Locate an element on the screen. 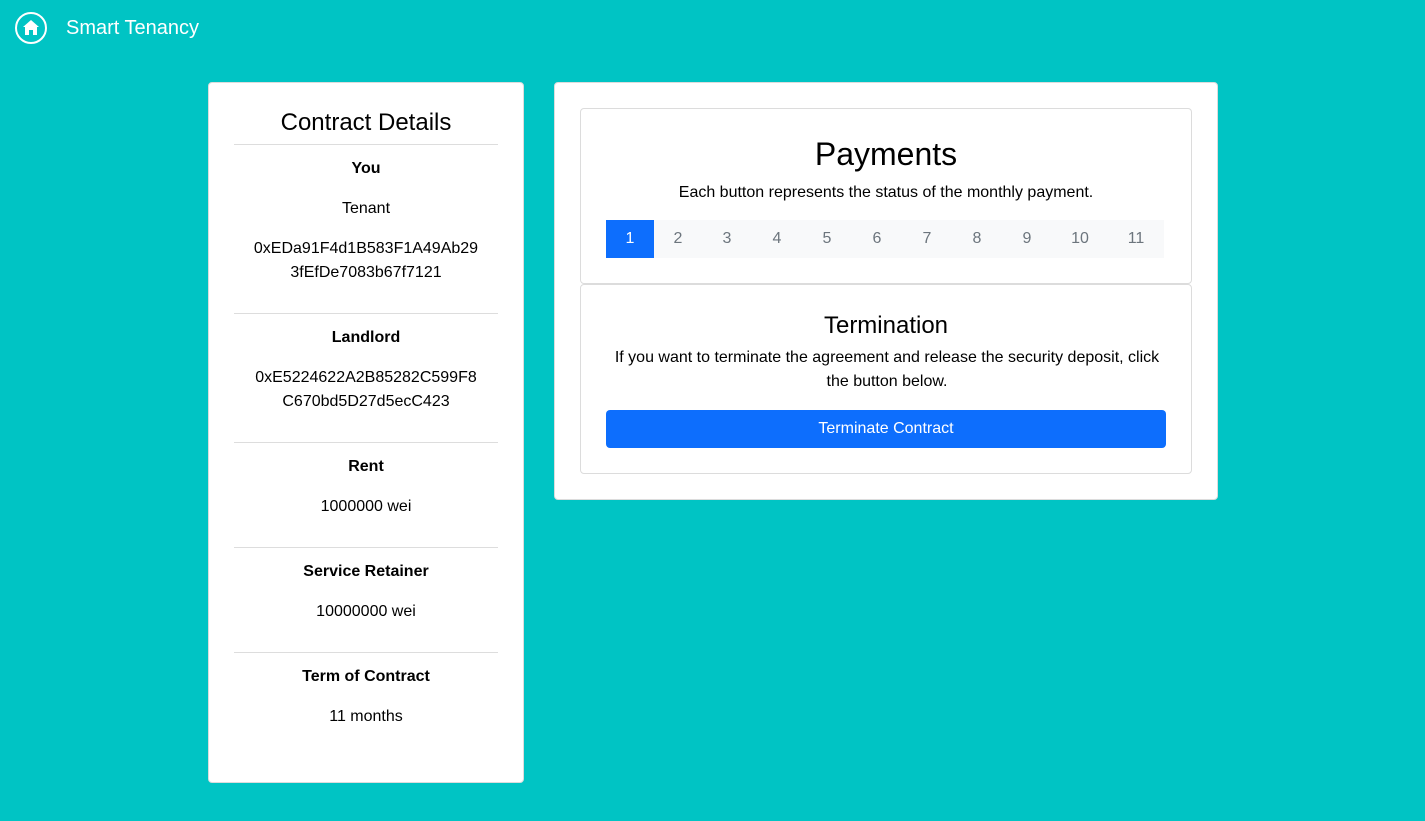 The image size is (1425, 821). payments-title: Payments is located at coordinates (886, 154).